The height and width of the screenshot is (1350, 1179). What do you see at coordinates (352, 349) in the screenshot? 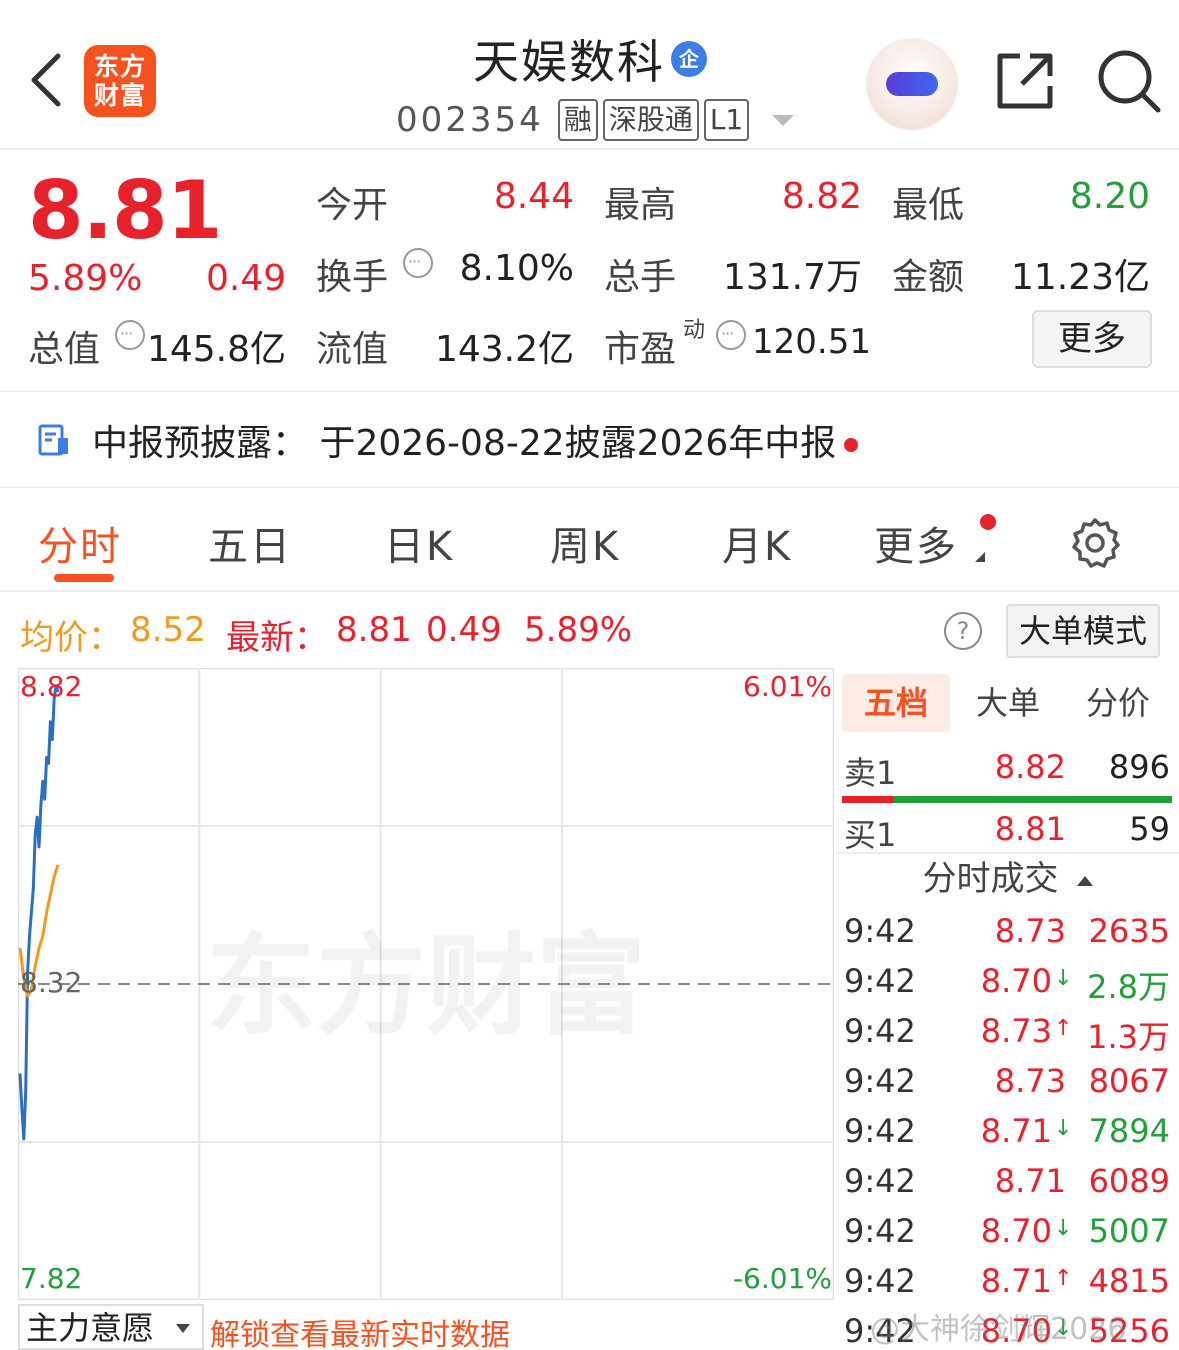
I see `float-cap-label: 流值` at bounding box center [352, 349].